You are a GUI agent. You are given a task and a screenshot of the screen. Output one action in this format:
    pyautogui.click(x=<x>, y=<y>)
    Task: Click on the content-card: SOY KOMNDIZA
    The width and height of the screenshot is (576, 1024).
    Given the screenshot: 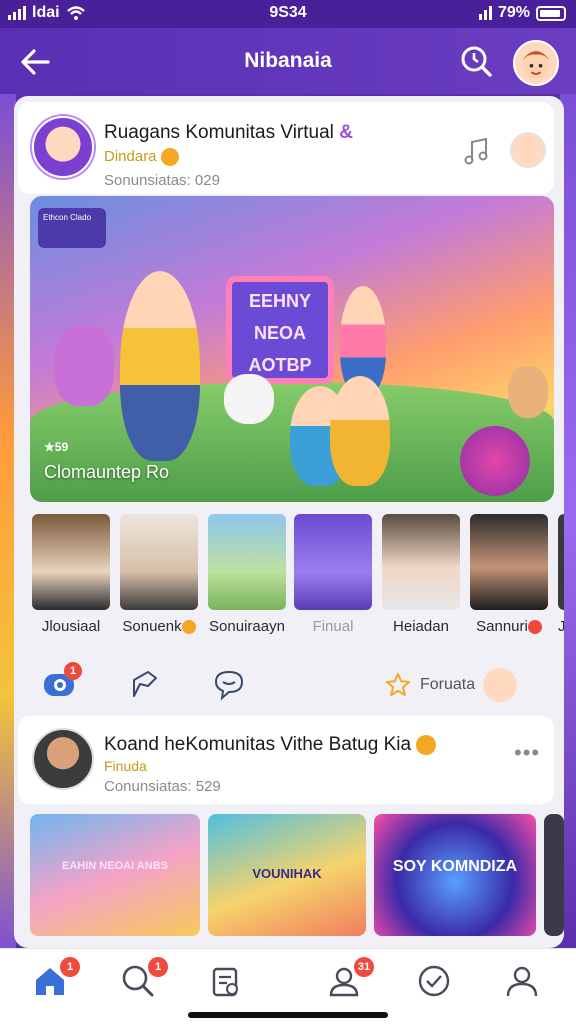 What is the action you would take?
    pyautogui.click(x=455, y=875)
    